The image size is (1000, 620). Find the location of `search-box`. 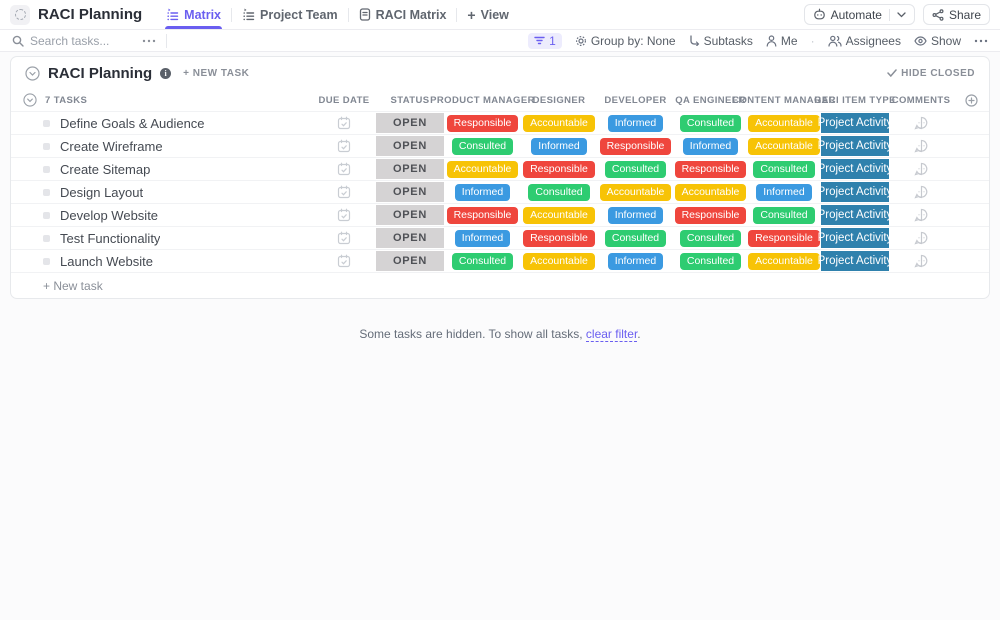

search-box is located at coordinates (72, 40).